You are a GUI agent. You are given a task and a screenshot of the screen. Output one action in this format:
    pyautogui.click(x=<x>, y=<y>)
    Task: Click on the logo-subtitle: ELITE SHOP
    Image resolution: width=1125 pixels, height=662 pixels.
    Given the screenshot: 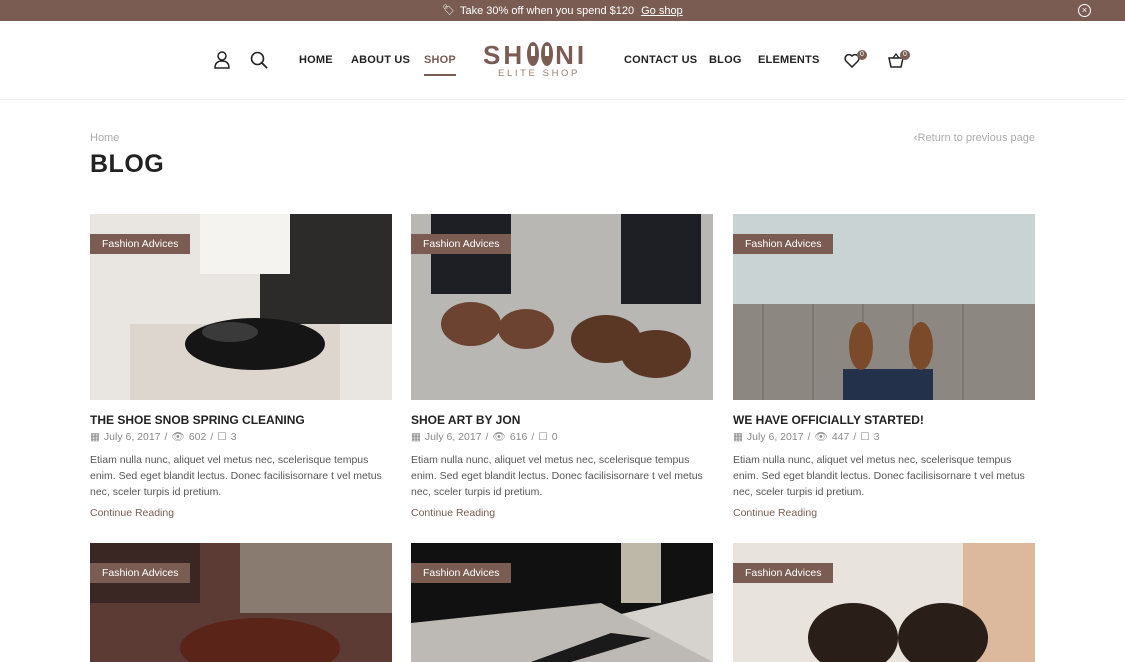 What is the action you would take?
    pyautogui.click(x=539, y=73)
    